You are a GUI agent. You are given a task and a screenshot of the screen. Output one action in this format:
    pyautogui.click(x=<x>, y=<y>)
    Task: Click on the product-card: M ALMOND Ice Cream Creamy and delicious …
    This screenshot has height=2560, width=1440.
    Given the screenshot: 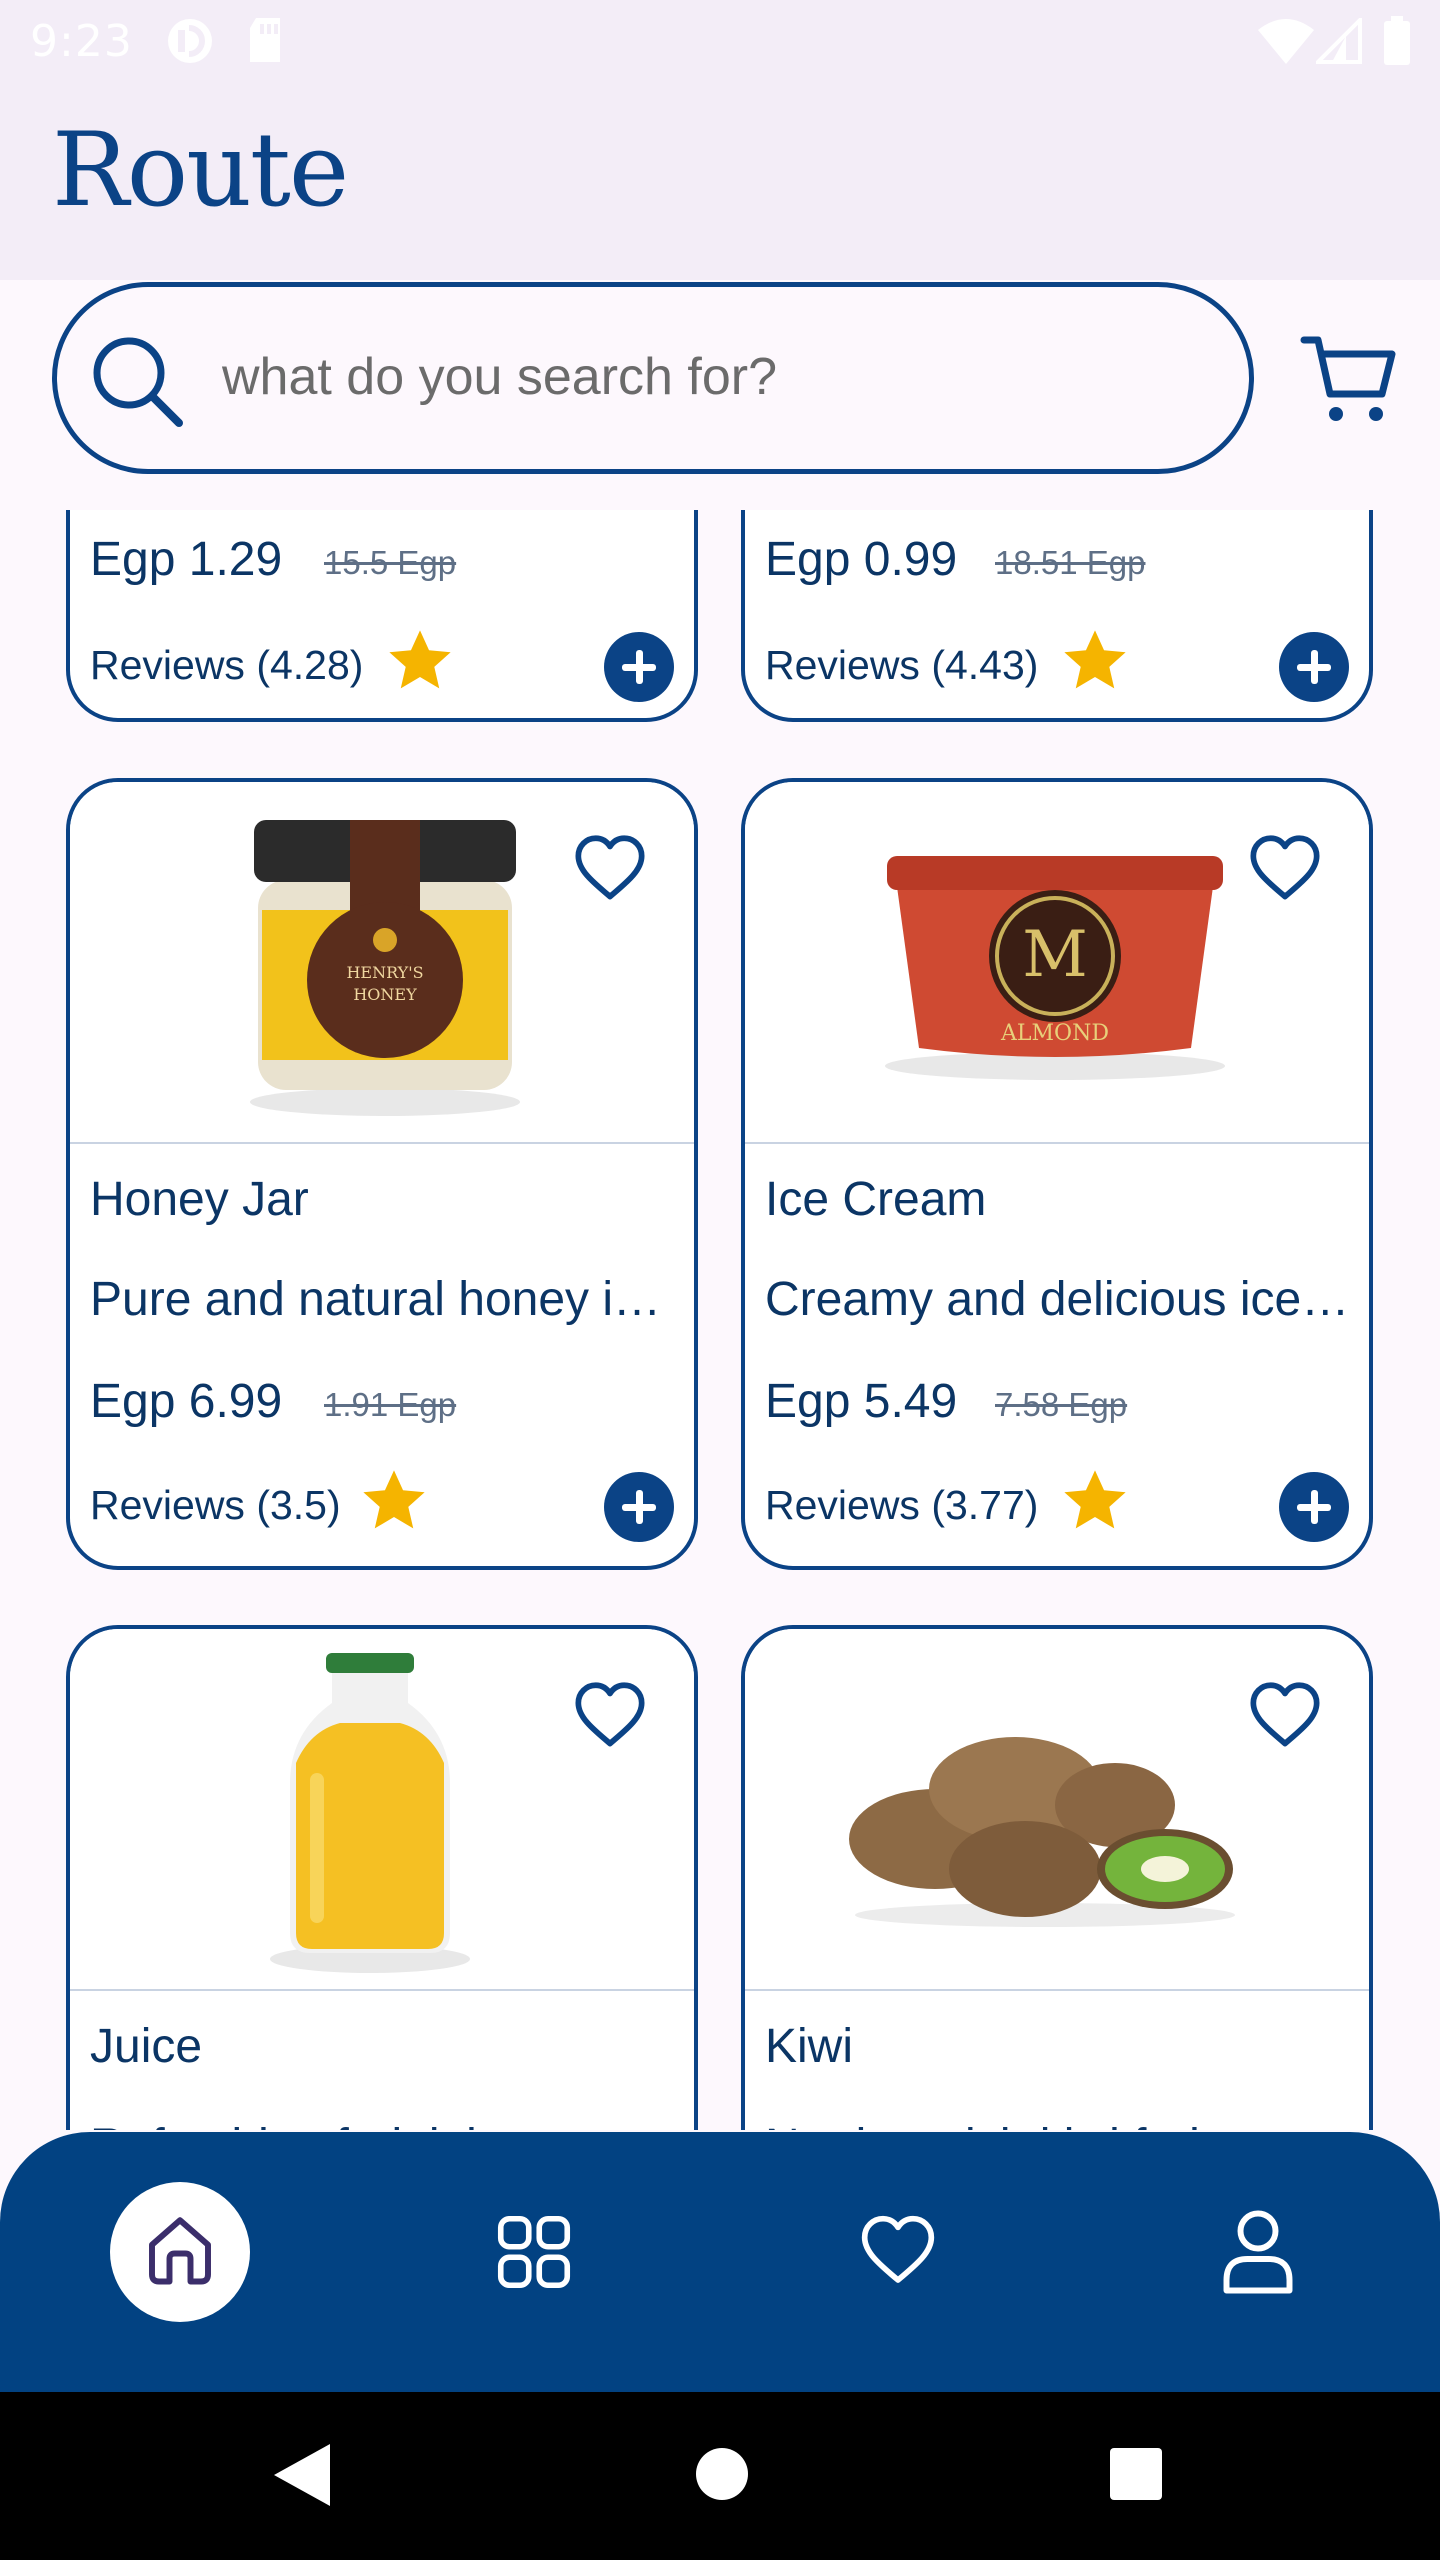 What is the action you would take?
    pyautogui.click(x=1057, y=1174)
    